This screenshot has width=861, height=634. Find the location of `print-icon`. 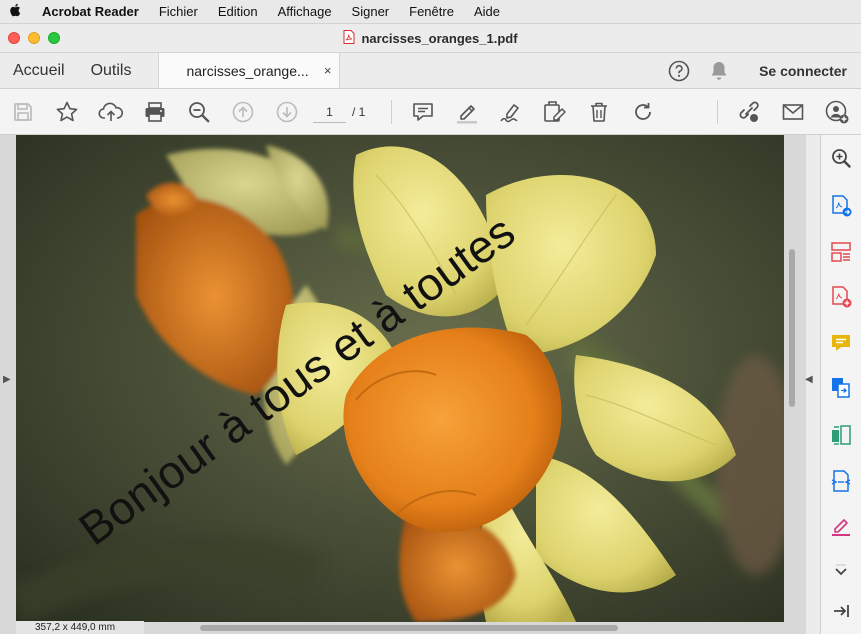

print-icon is located at coordinates (155, 112).